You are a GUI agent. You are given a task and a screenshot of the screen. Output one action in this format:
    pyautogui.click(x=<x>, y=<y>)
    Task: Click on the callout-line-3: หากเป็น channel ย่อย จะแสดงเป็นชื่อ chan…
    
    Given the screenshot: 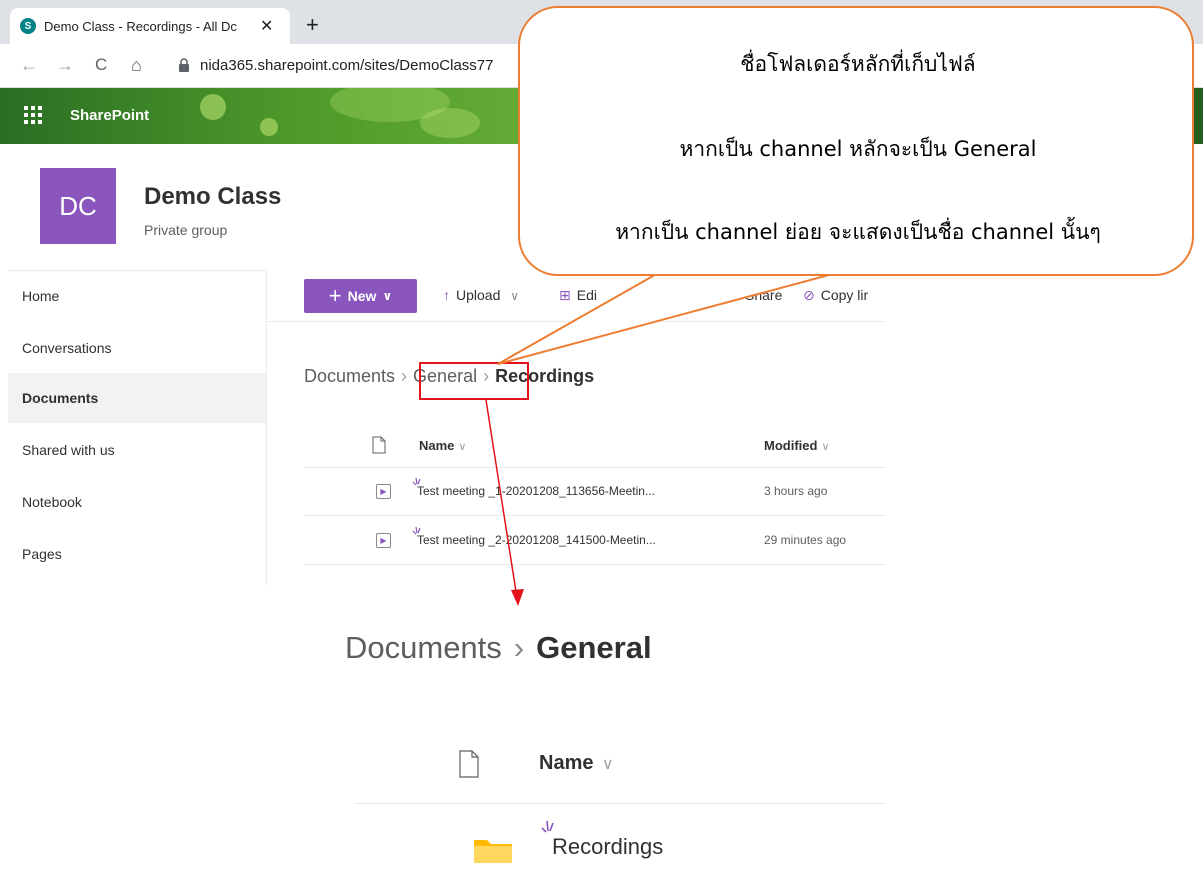 What is the action you would take?
    pyautogui.click(x=858, y=232)
    